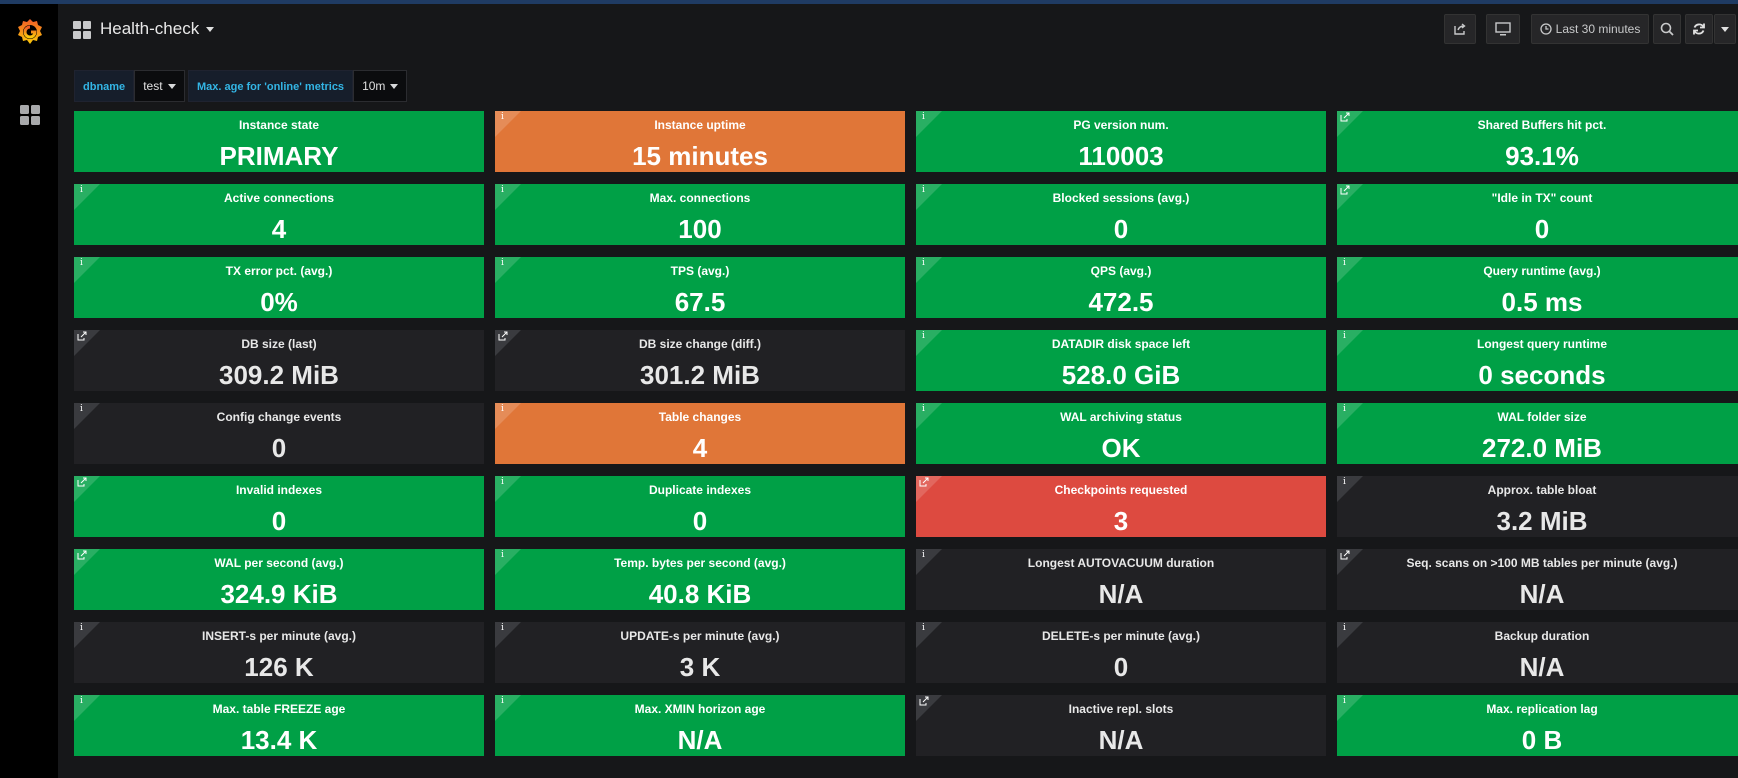 The height and width of the screenshot is (778, 1738). Describe the element at coordinates (700, 667) in the screenshot. I see `panel-value: 3 K` at that location.